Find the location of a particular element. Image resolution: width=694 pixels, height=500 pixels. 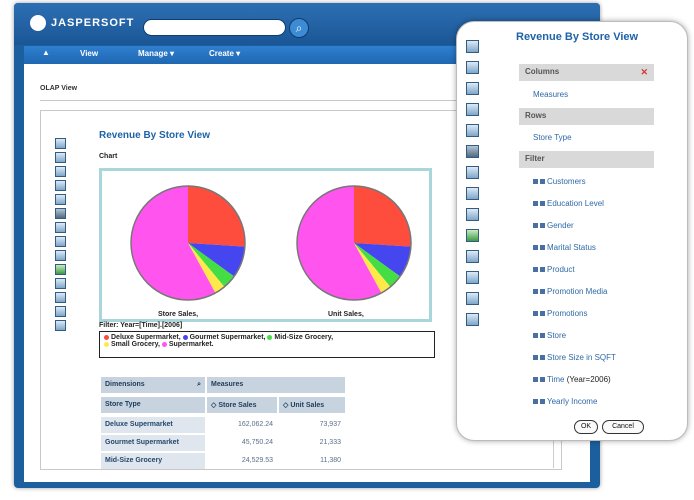

search-input is located at coordinates (214, 27).